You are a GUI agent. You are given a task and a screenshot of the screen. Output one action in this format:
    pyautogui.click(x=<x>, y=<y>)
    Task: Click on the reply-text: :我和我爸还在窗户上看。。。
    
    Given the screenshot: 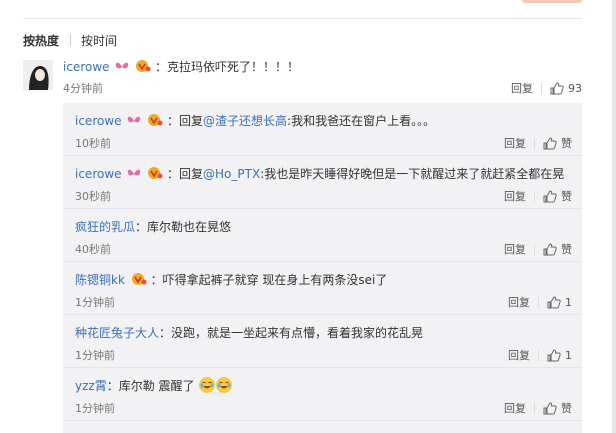 What is the action you would take?
    pyautogui.click(x=361, y=121)
    